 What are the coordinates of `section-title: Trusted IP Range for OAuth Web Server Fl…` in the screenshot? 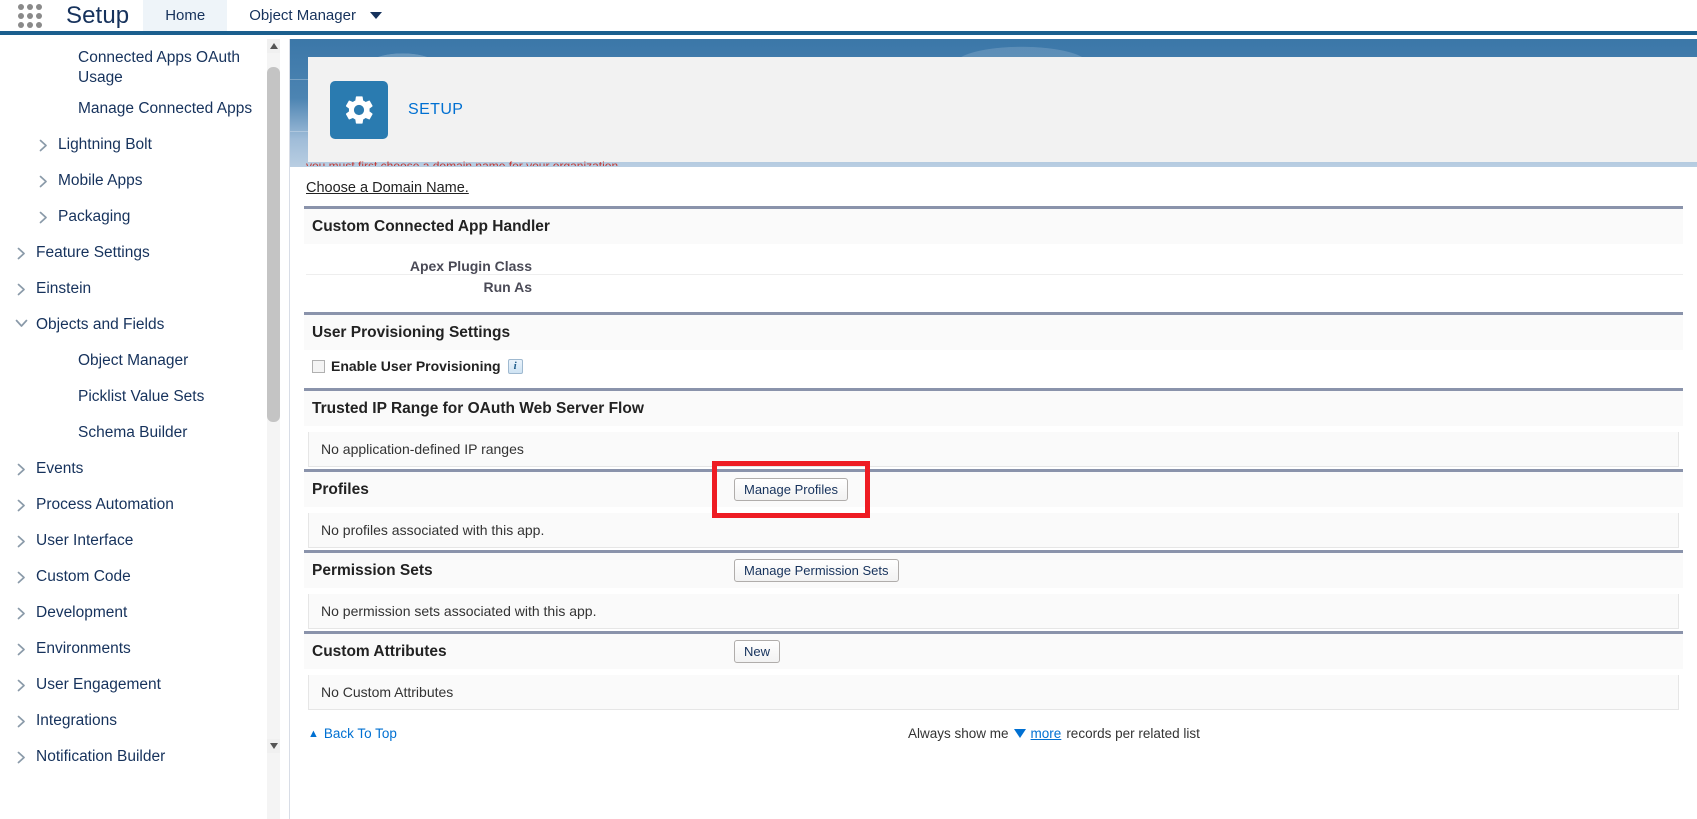 It's located at (478, 408).